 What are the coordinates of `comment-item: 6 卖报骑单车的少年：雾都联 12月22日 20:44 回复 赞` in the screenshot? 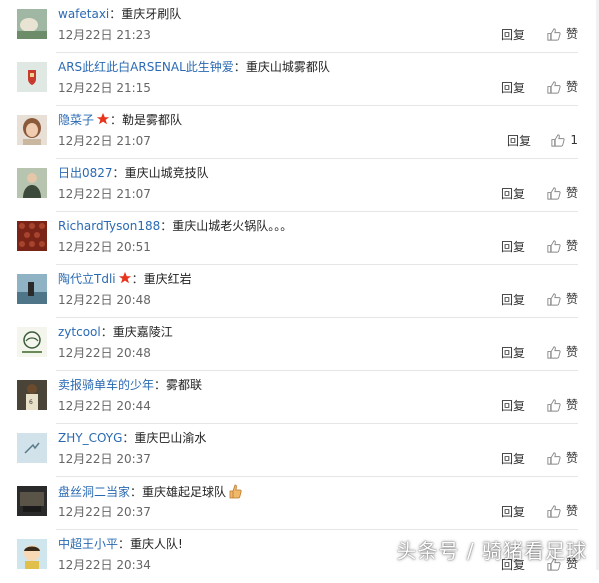 It's located at (299, 397).